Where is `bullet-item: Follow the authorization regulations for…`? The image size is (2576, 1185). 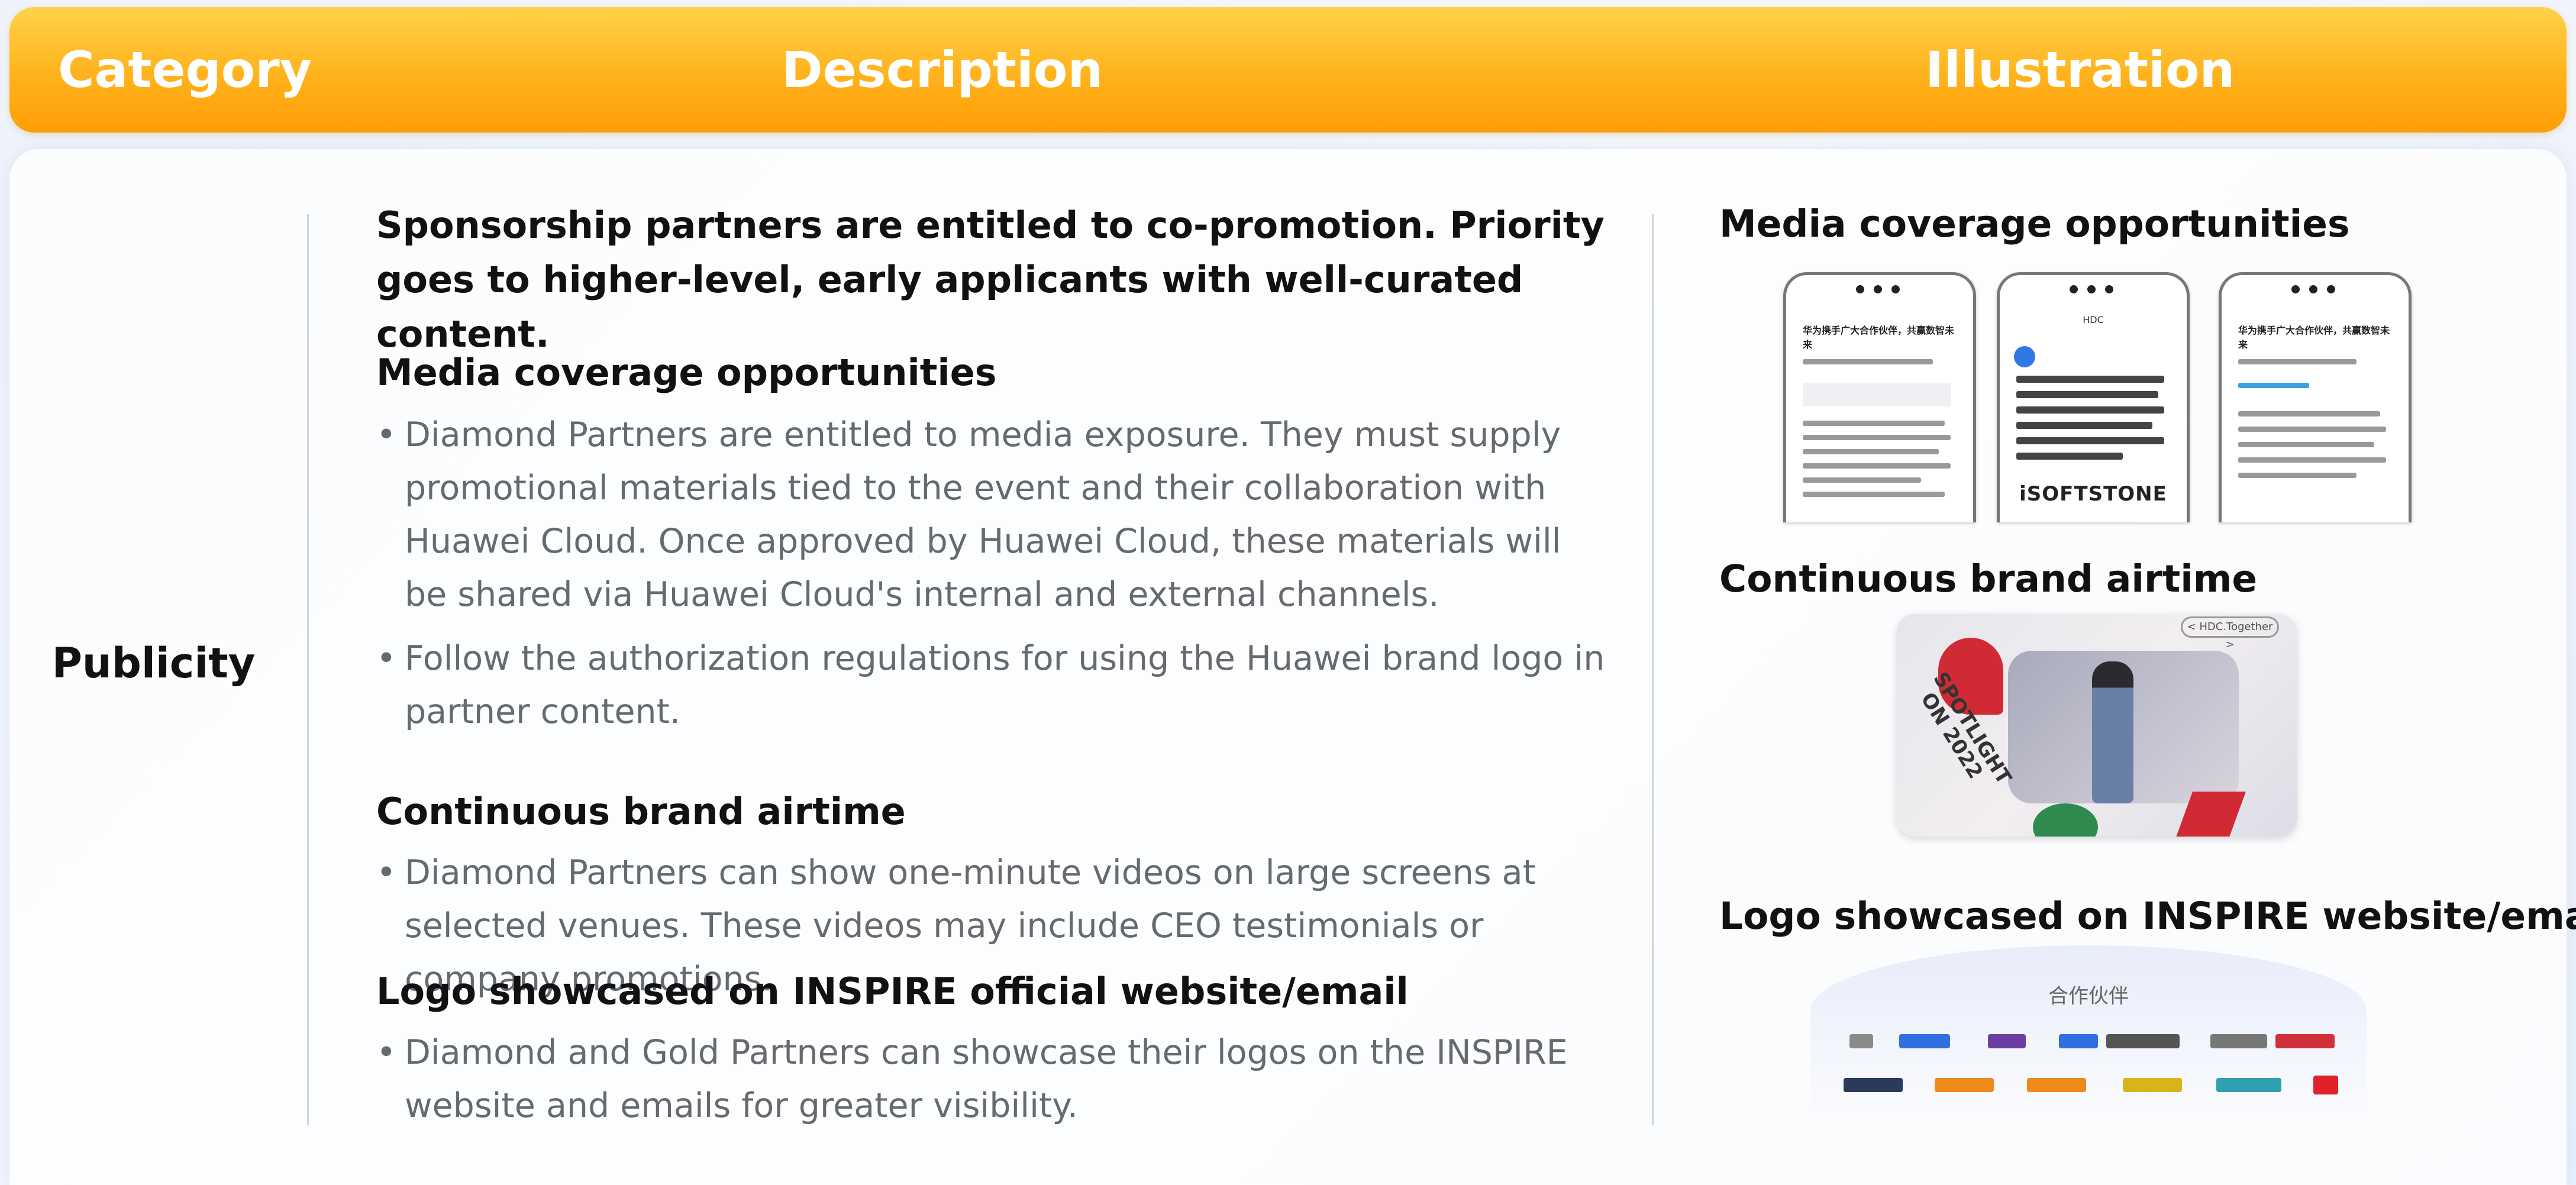
bullet-item: Follow the authorization regulations for… is located at coordinates (994, 685).